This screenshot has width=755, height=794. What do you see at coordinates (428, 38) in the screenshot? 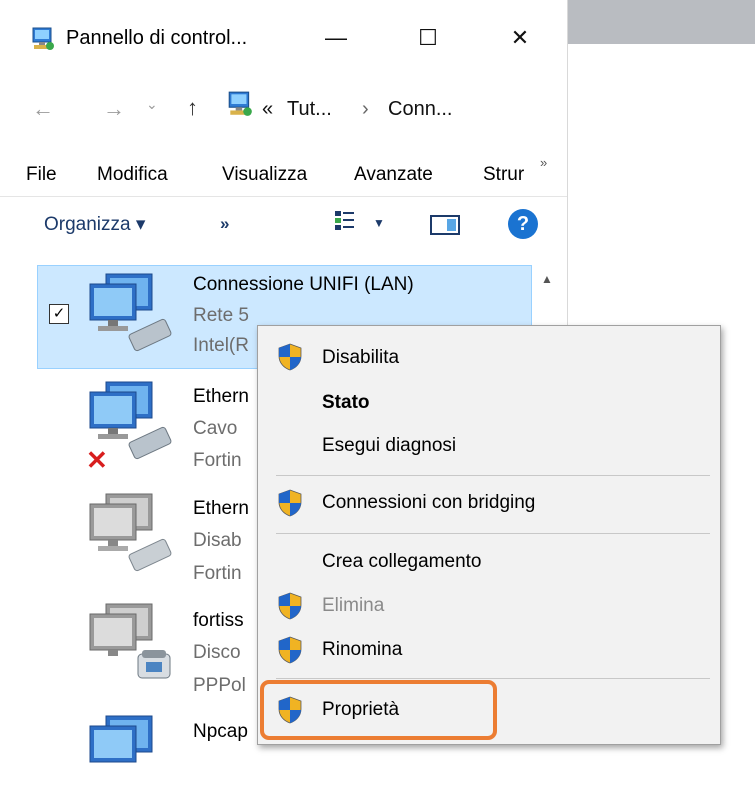
I see `maximize-button: ☐` at bounding box center [428, 38].